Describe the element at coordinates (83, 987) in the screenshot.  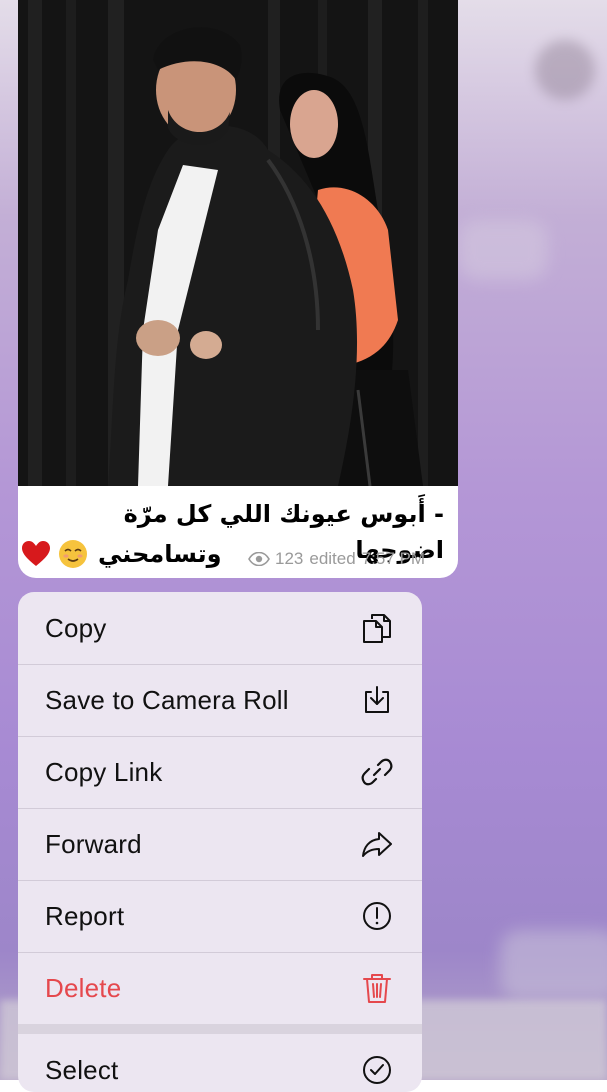
I see `menu-item-label: Delete` at that location.